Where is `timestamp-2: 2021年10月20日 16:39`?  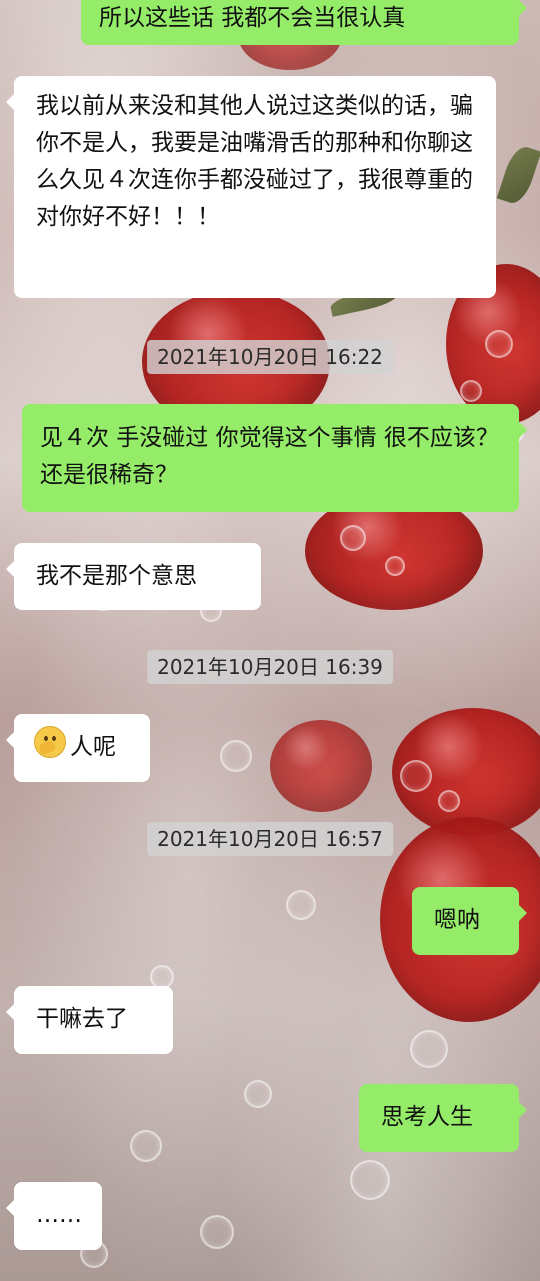 timestamp-2: 2021年10月20日 16:39 is located at coordinates (270, 667).